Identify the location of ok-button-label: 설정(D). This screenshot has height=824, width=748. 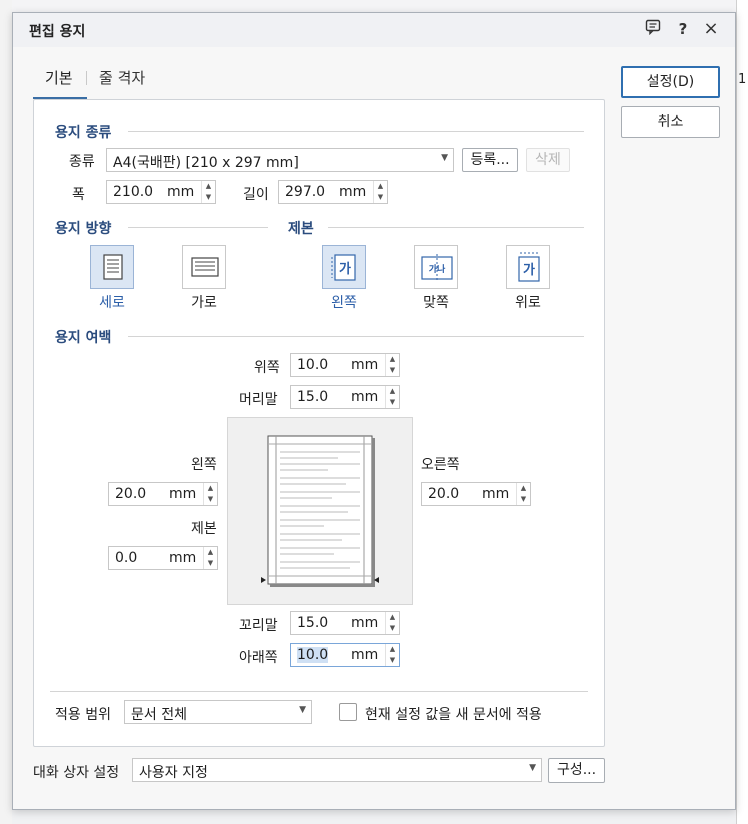
(670, 82).